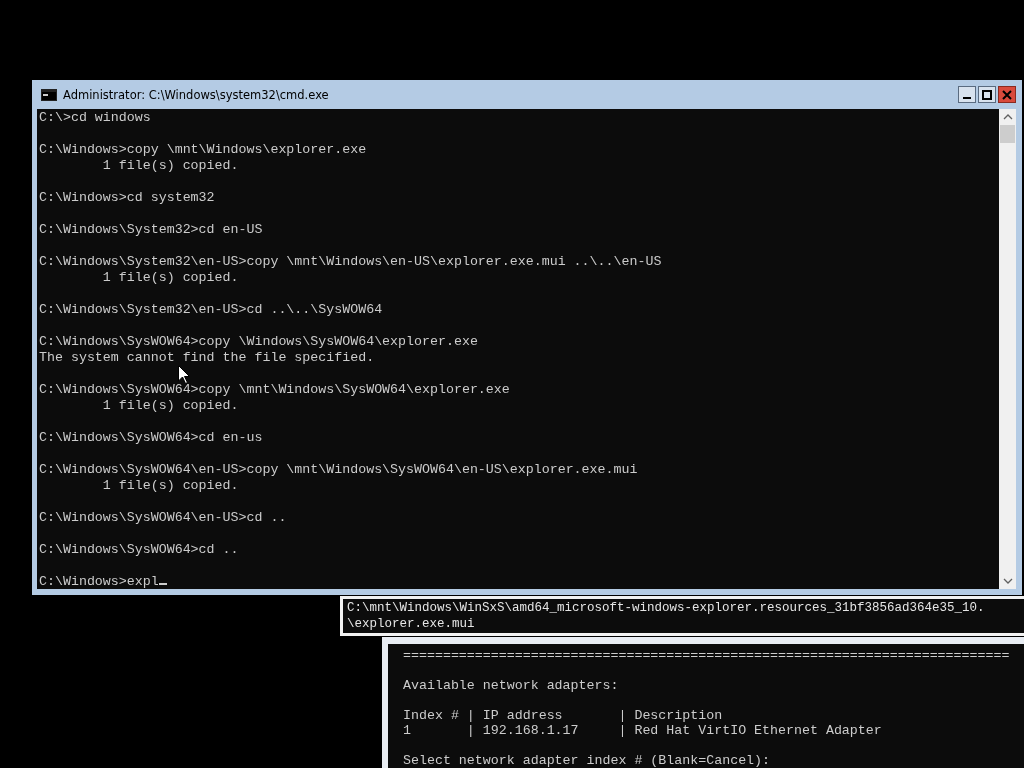  Describe the element at coordinates (1007, 117) in the screenshot. I see `scroll-up-icon` at that location.